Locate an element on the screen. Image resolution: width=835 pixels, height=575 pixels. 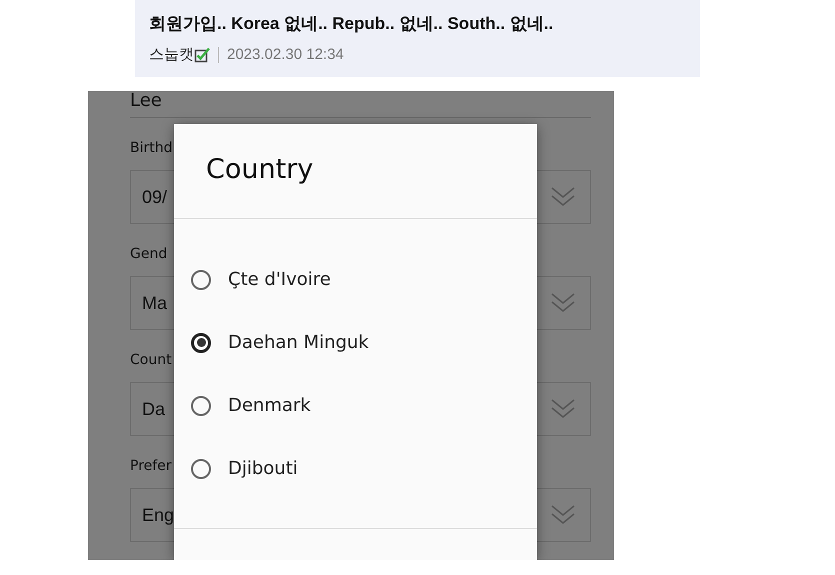
option-label: Djibouti is located at coordinates (263, 468).